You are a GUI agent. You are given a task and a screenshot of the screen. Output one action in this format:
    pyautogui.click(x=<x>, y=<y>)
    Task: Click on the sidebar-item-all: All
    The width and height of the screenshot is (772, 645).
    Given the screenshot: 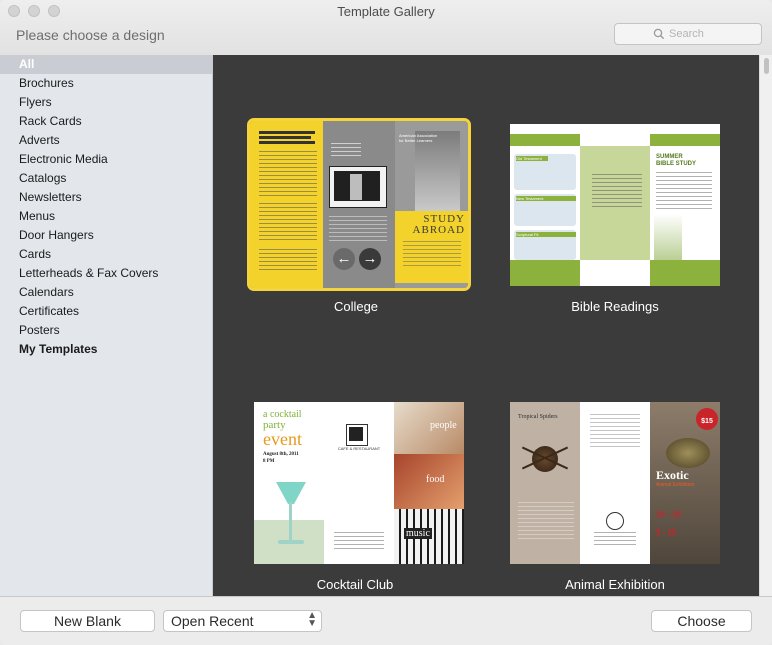 What is the action you would take?
    pyautogui.click(x=106, y=64)
    